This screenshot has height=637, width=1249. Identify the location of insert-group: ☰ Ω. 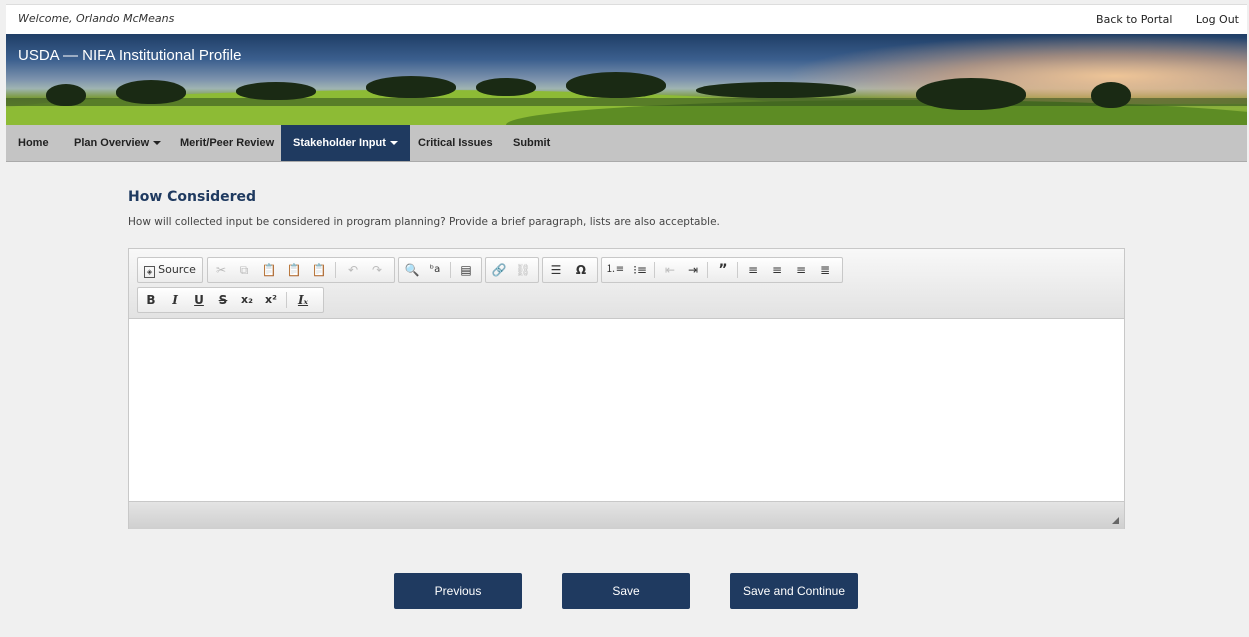
(570, 270).